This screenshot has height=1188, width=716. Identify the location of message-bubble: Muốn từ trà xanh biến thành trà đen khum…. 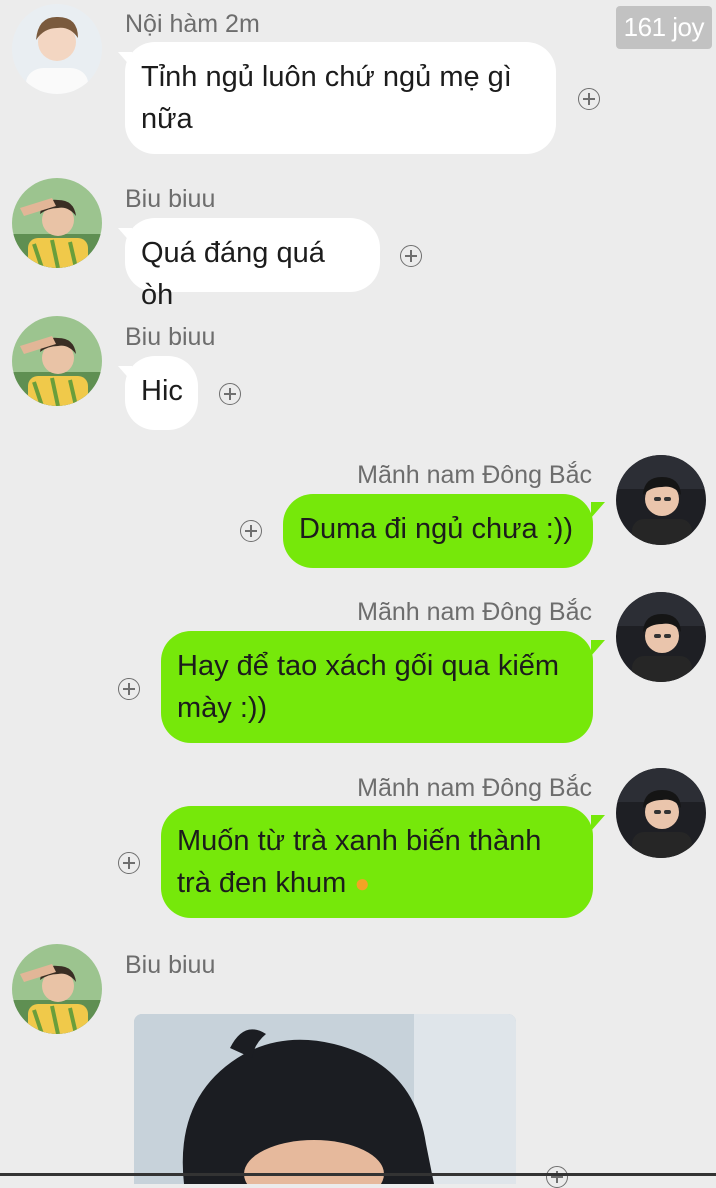
(377, 862).